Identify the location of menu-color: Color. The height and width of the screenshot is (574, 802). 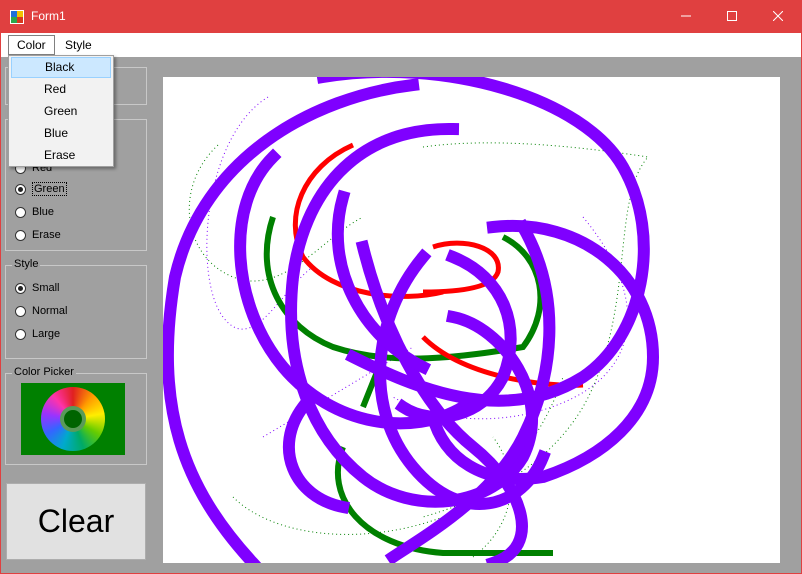
(31, 45).